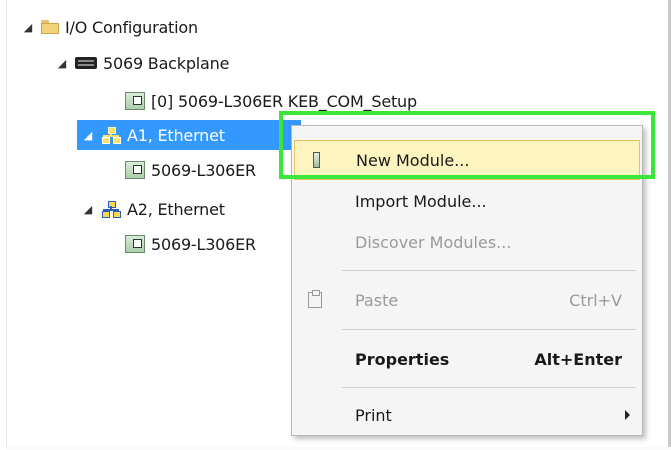  I want to click on tree-item-a2-module: 5069-L306ER, so click(190, 244).